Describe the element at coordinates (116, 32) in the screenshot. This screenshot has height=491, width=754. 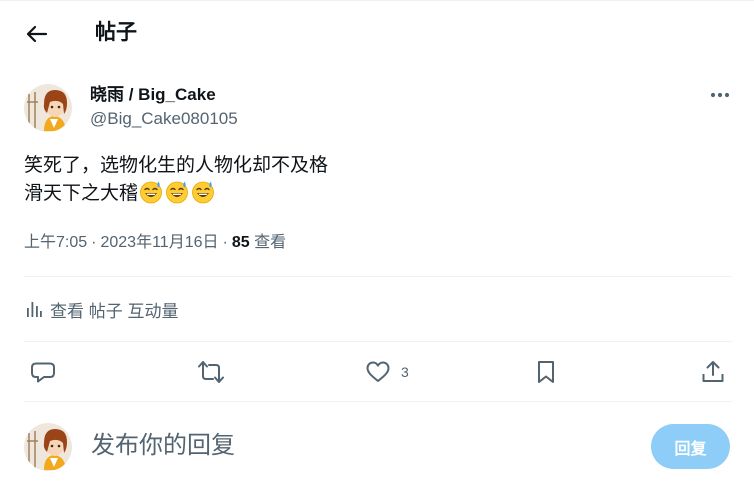
I see `page-title: 帖子` at that location.